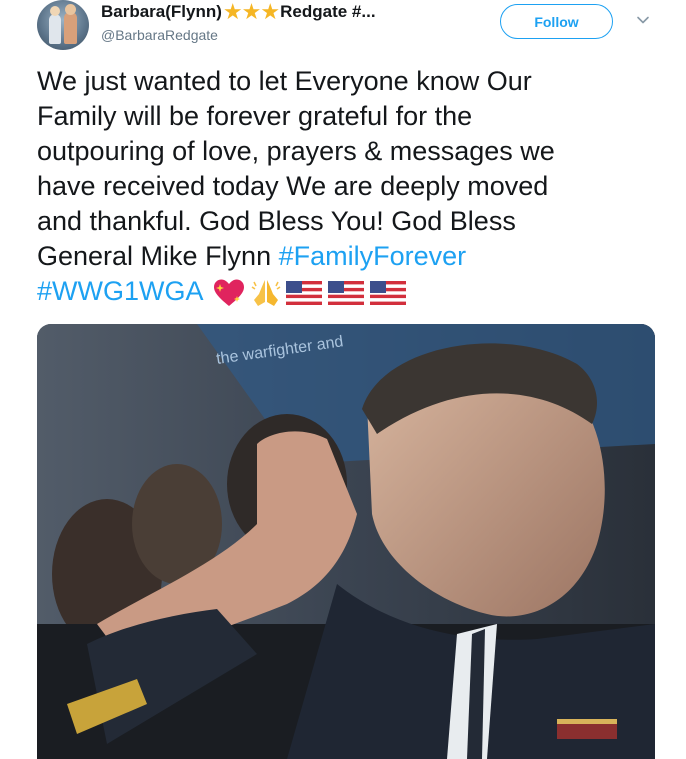  Describe the element at coordinates (161, 11) in the screenshot. I see `display-name-prefix: Barbara(Flynn)` at that location.